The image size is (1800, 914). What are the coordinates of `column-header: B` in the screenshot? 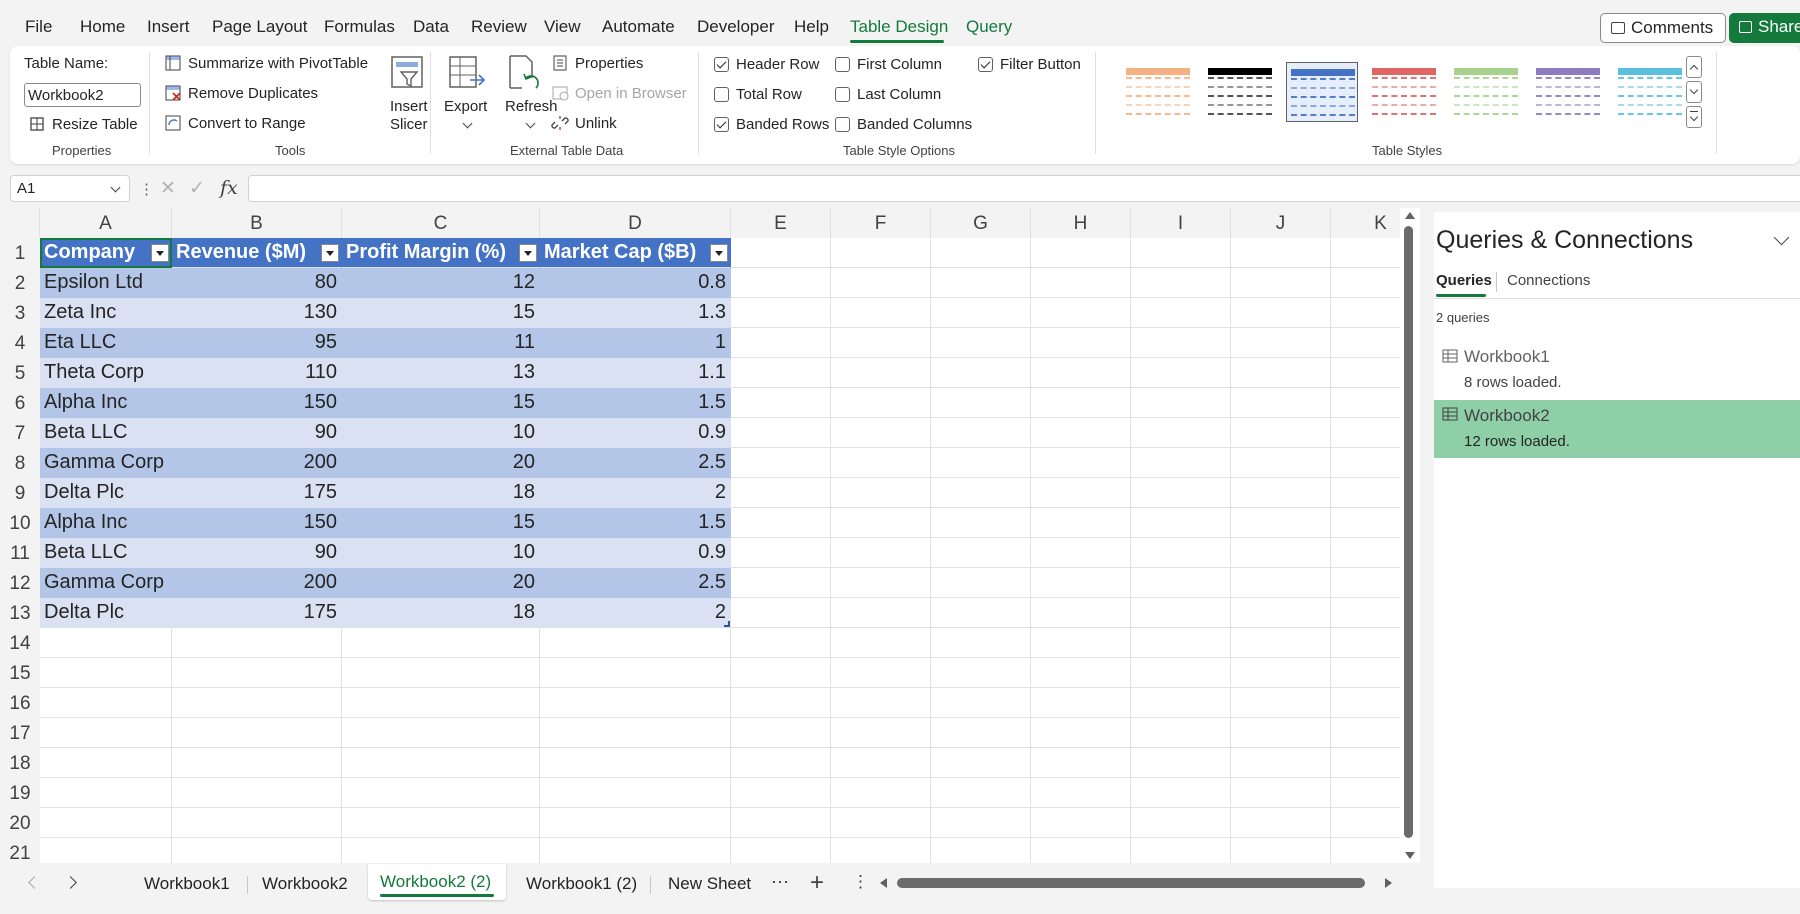 It's located at (257, 223).